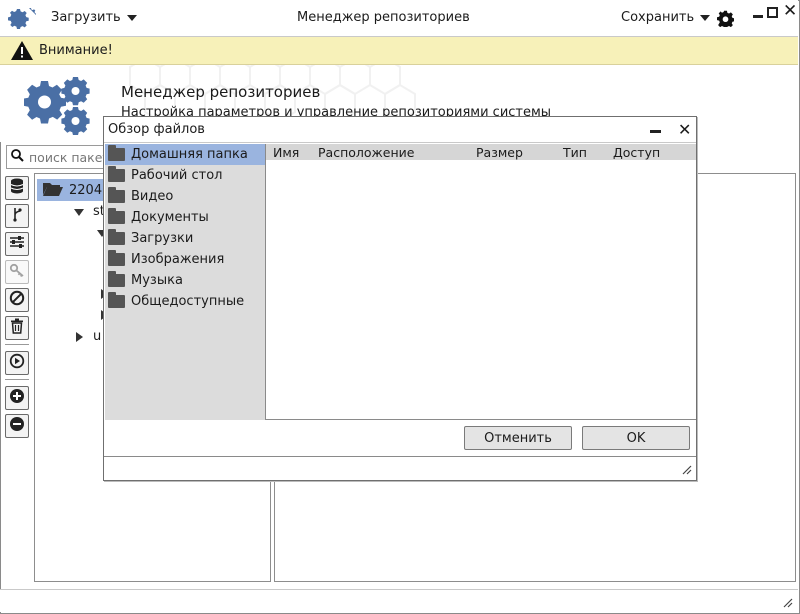 This screenshot has height=614, width=800. What do you see at coordinates (772, 12) in the screenshot?
I see `maximize-button` at bounding box center [772, 12].